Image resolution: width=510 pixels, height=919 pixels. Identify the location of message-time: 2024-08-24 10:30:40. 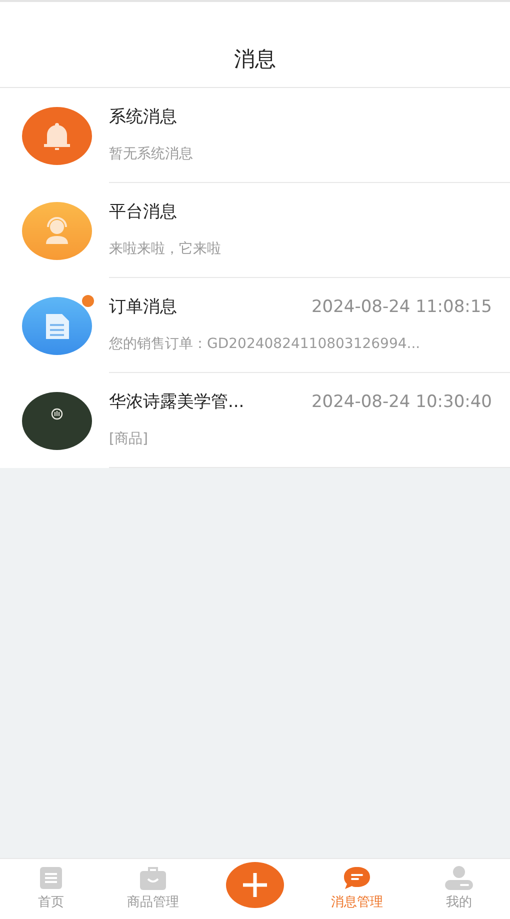
(401, 402).